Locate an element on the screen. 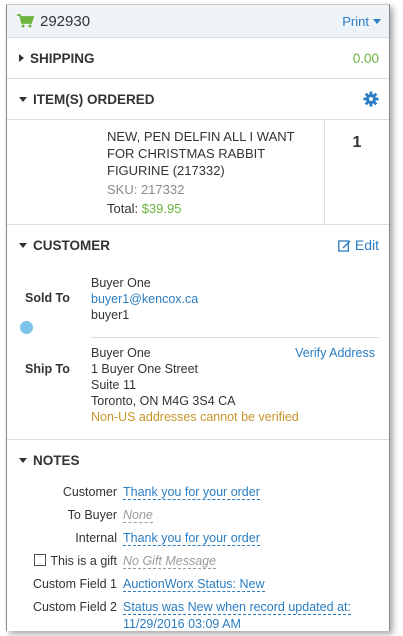 The width and height of the screenshot is (403, 636). note-internal-value: Thank you for your order is located at coordinates (191, 538).